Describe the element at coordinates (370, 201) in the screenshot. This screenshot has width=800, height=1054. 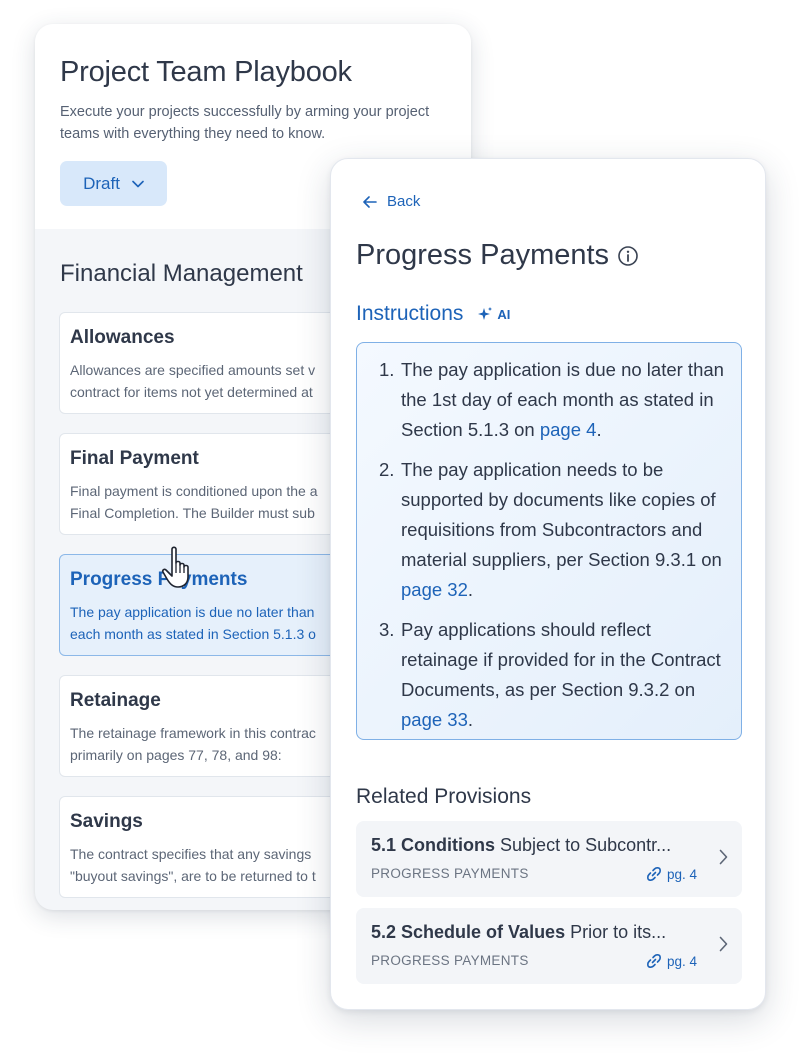
I see `arrow-left-icon` at that location.